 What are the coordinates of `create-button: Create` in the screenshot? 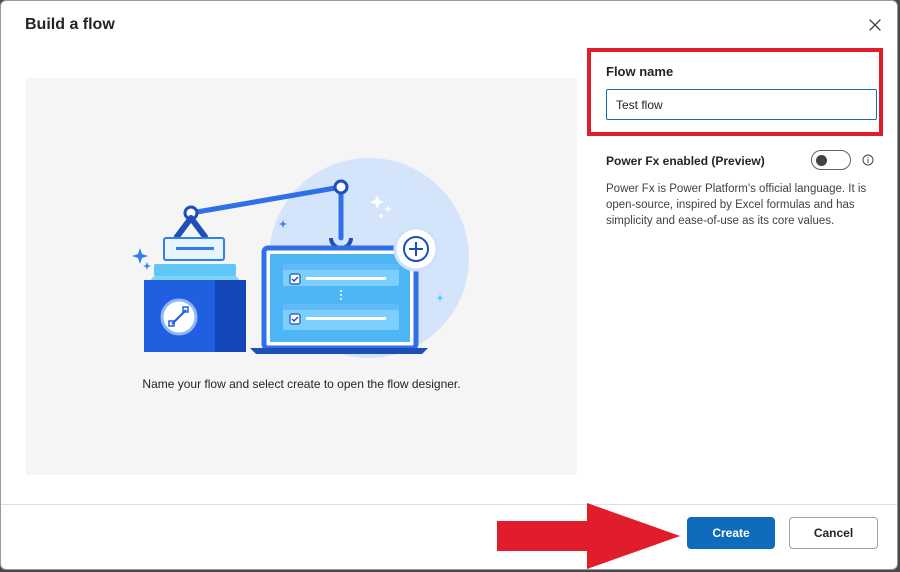 It's located at (731, 533).